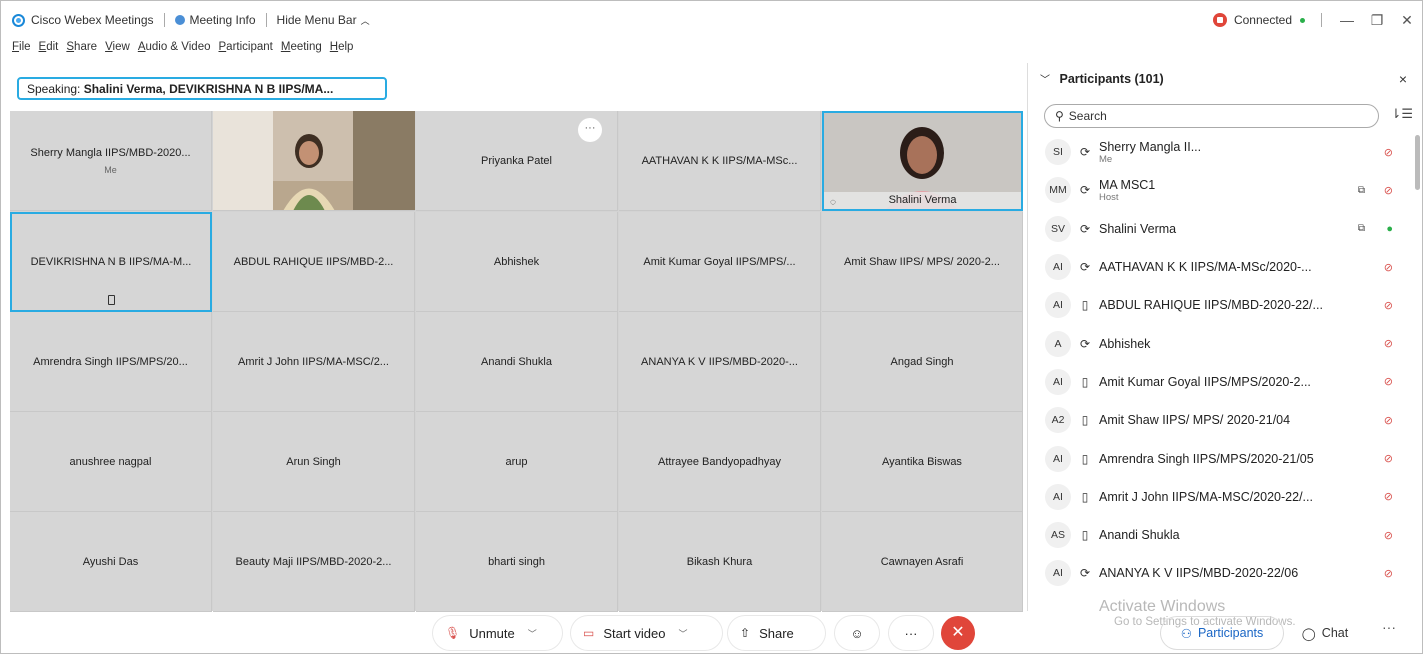 This screenshot has height=654, width=1423. Describe the element at coordinates (646, 633) in the screenshot. I see `start-video-button: ▭ Start video ﹀` at that location.